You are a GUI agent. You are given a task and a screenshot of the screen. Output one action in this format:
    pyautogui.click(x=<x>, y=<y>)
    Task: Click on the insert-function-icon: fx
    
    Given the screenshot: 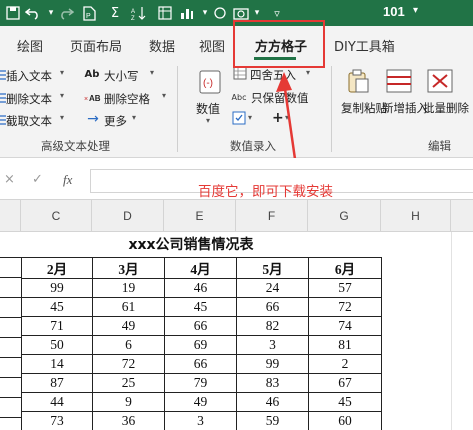 What is the action you would take?
    pyautogui.click(x=67, y=180)
    